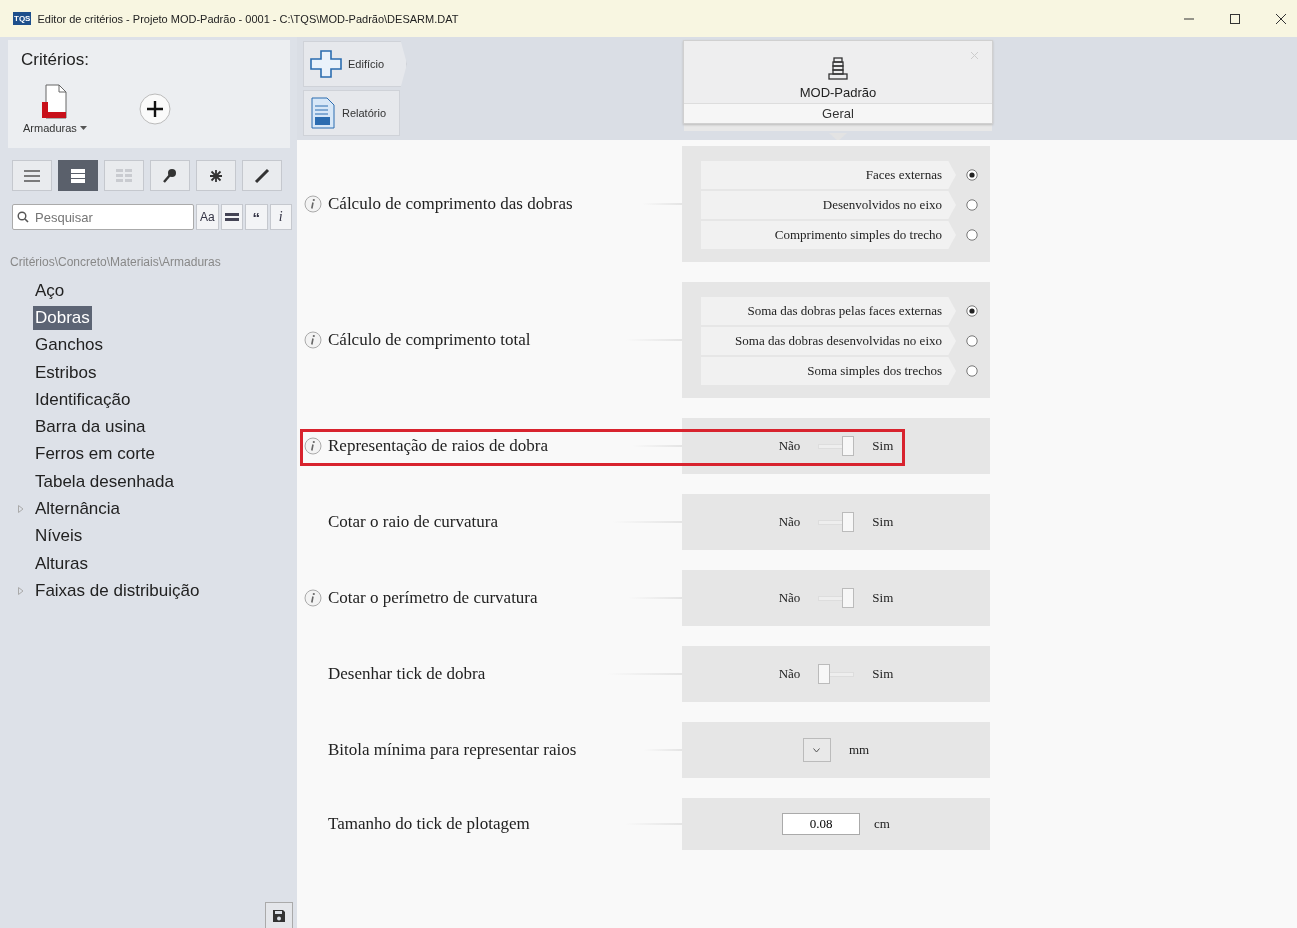  I want to click on document-icon, so click(54, 102).